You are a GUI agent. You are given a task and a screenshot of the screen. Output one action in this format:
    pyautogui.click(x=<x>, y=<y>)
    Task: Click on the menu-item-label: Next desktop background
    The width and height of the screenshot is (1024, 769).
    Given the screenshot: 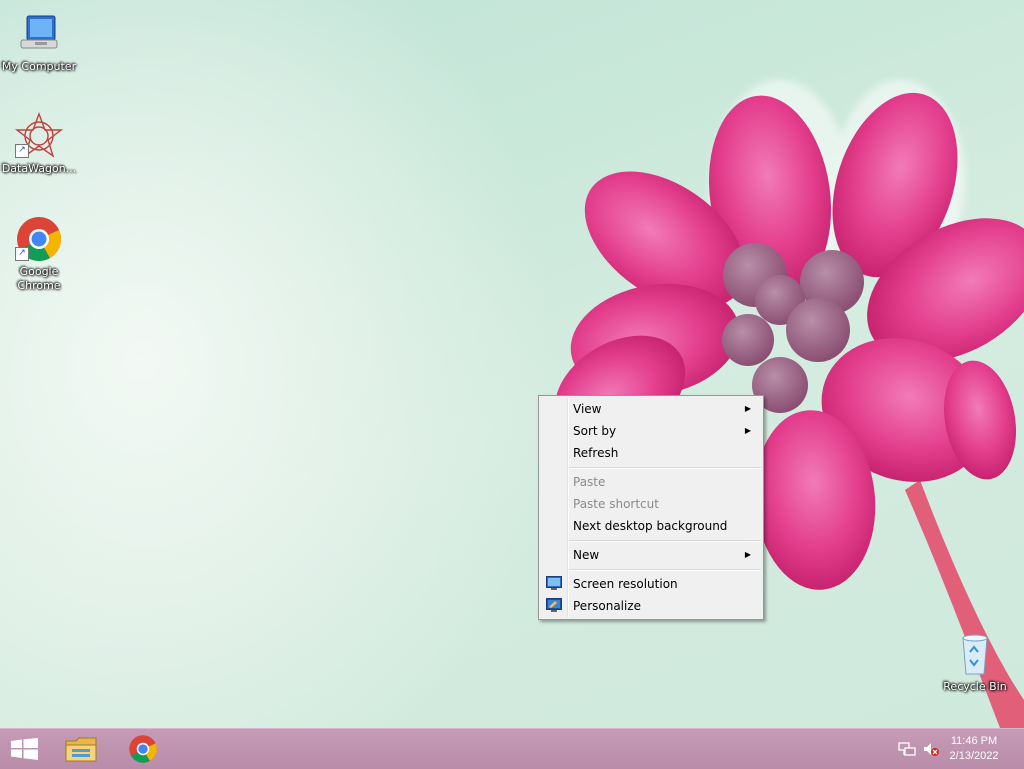 What is the action you would take?
    pyautogui.click(x=650, y=526)
    